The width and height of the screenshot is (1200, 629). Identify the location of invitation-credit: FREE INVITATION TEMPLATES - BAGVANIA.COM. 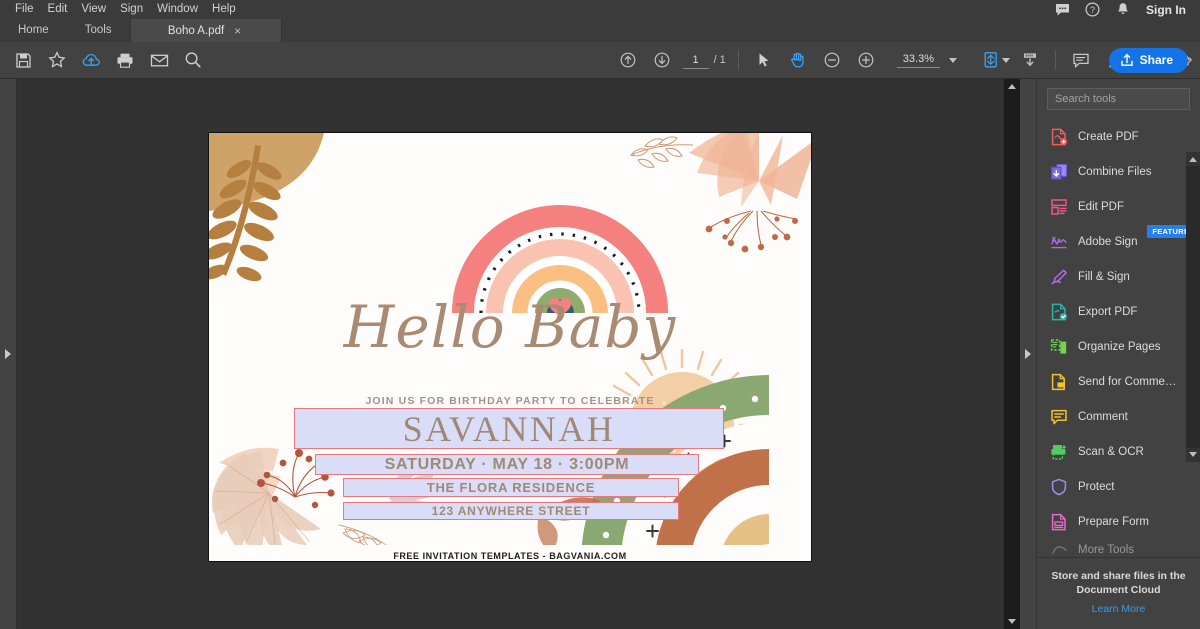
(510, 556).